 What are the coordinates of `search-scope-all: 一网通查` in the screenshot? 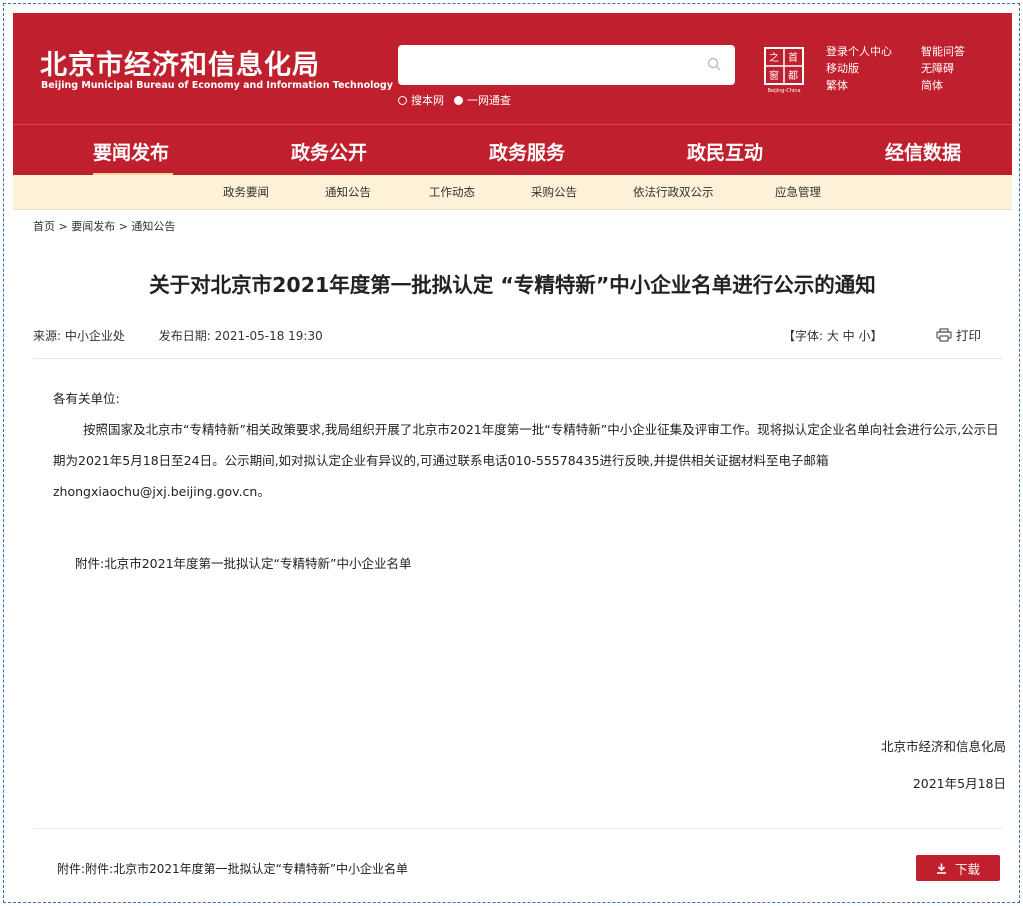 It's located at (482, 100).